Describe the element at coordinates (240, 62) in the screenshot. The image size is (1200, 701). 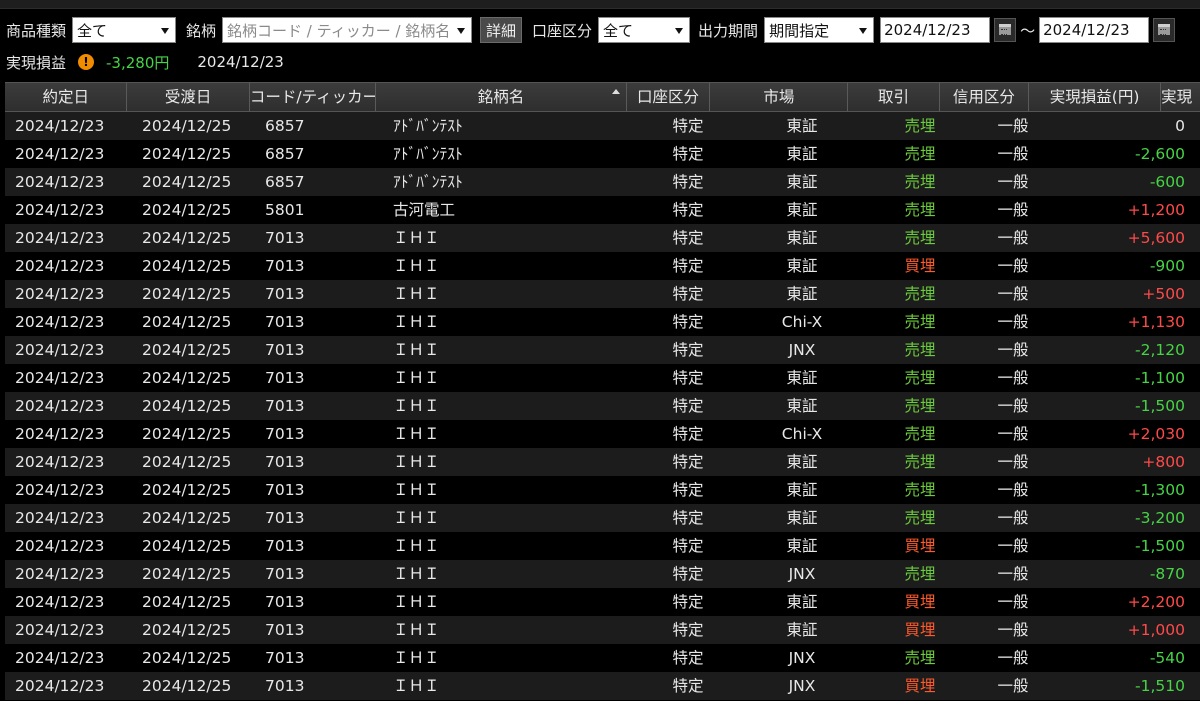
I see `summary-date: 2024/12/23` at that location.